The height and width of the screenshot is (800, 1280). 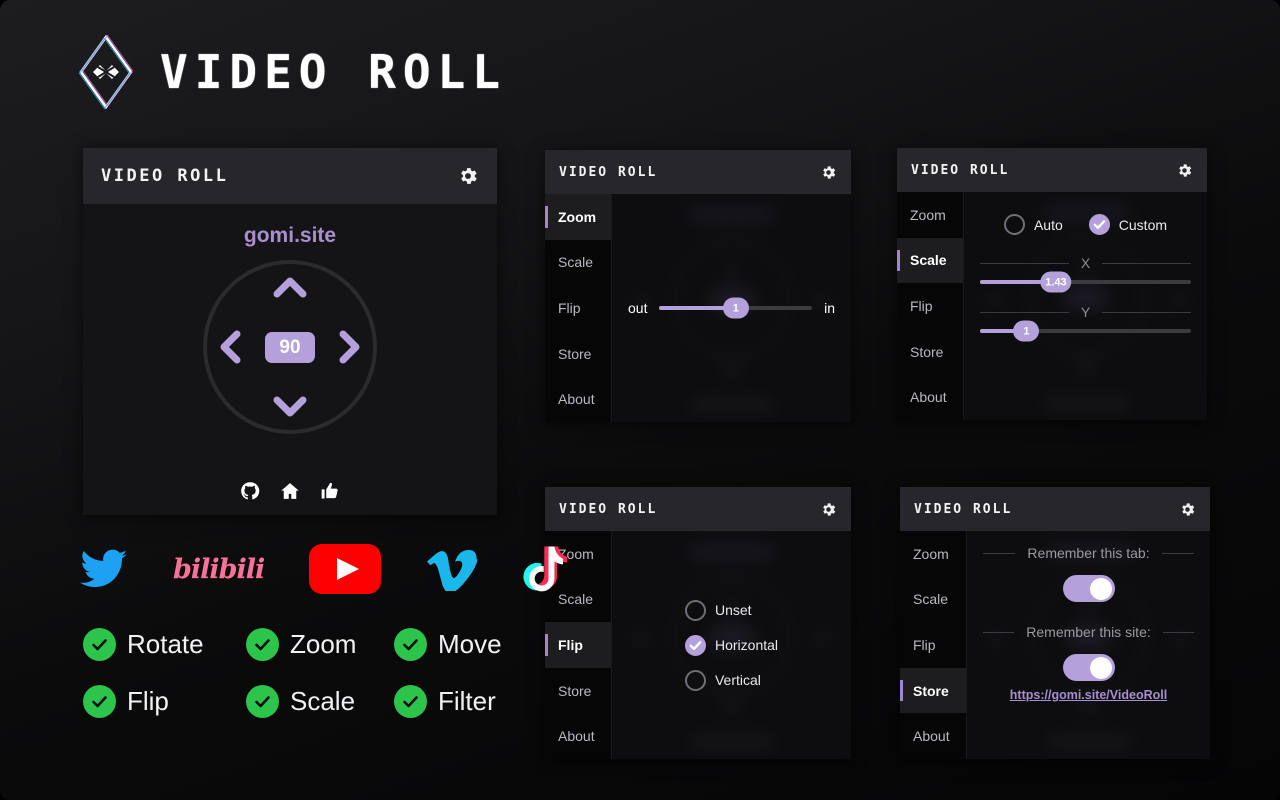 What do you see at coordinates (1085, 312) in the screenshot?
I see `axis-y-label: Y` at bounding box center [1085, 312].